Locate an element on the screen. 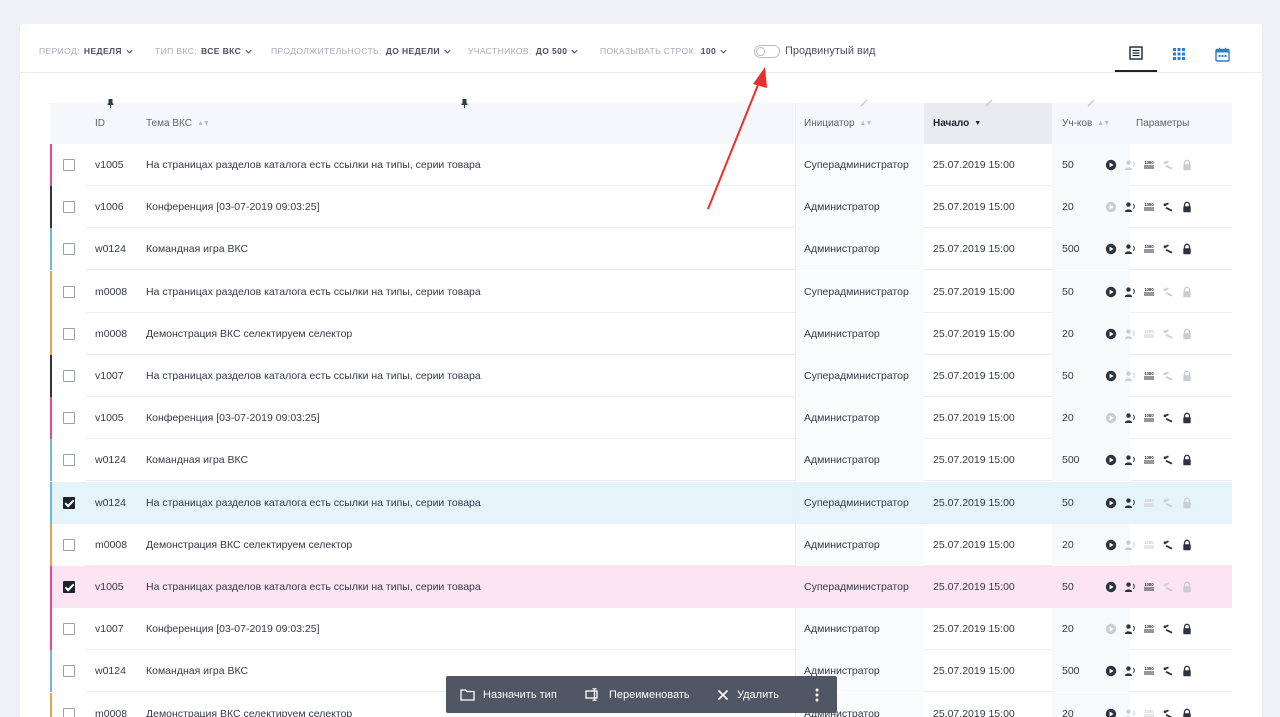 Image resolution: width=1280 pixels, height=717 pixels. sort-desc-icon: ▼ is located at coordinates (977, 123).